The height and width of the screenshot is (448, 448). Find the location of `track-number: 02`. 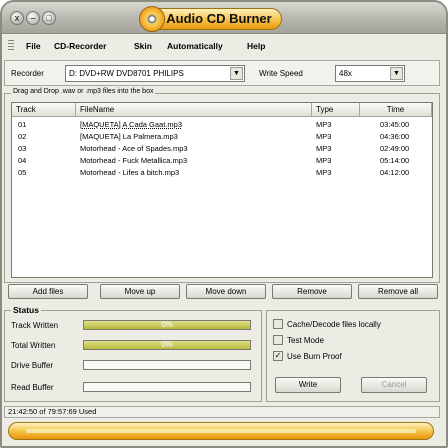

track-number: 02 is located at coordinates (22, 136).